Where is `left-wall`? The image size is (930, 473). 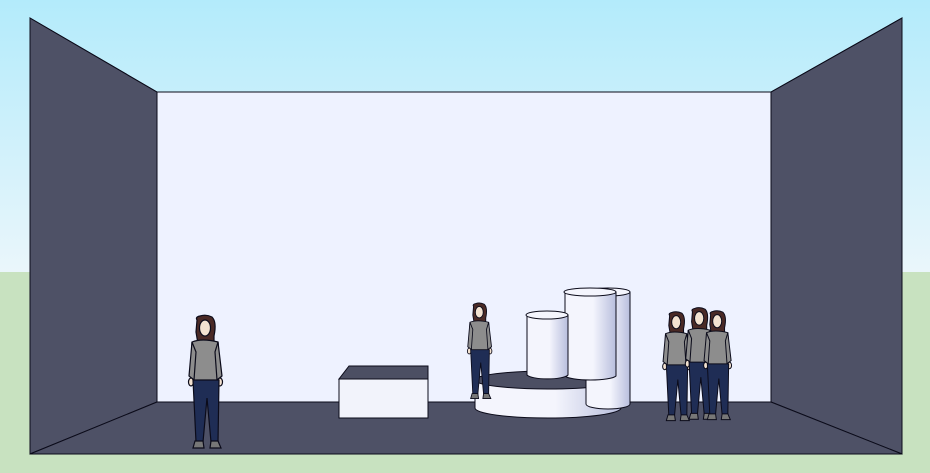 left-wall is located at coordinates (93, 236).